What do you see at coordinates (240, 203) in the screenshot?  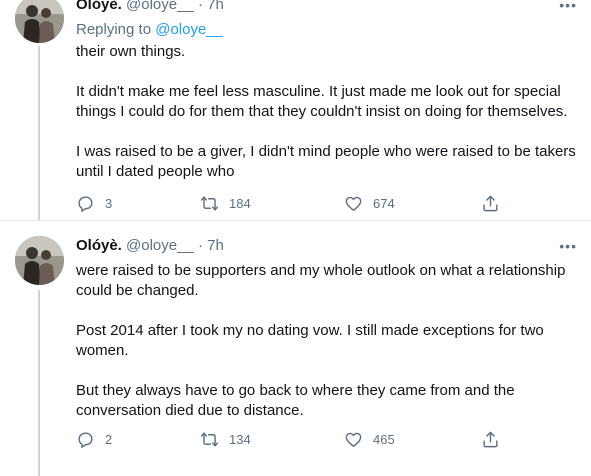 I see `retweet-count: 184` at bounding box center [240, 203].